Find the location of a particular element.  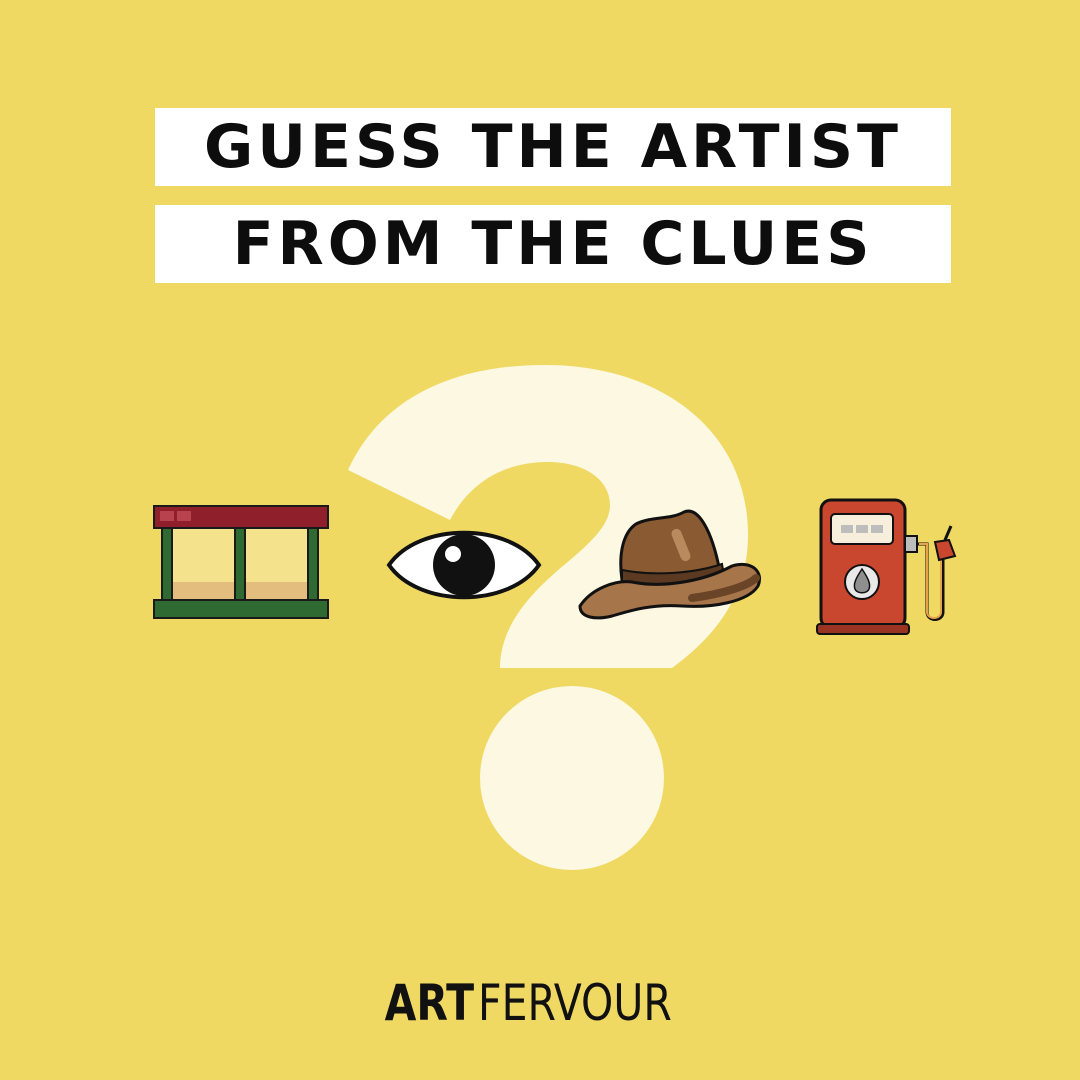

storefront-icon is located at coordinates (241, 563).